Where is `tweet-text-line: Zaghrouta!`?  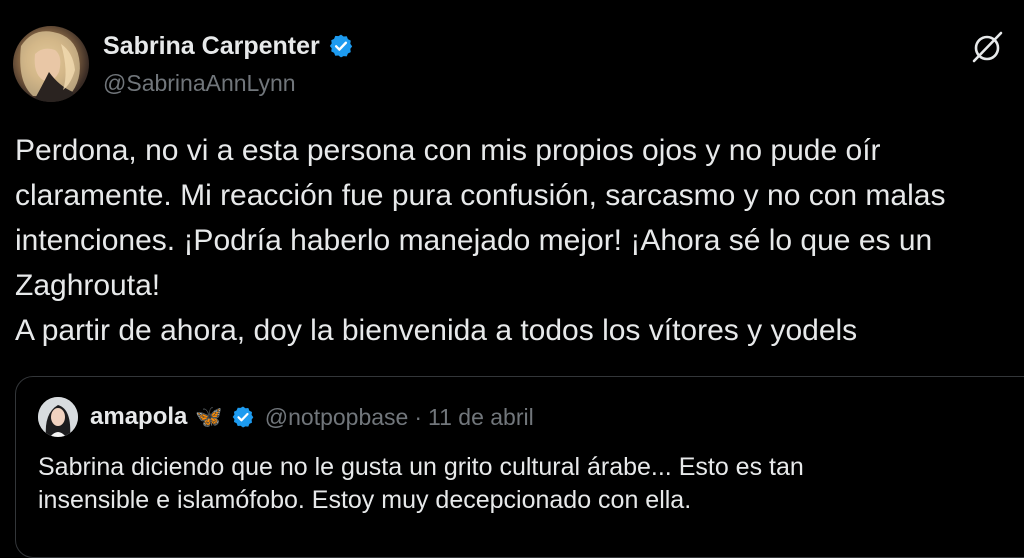
tweet-text-line: Zaghrouta! is located at coordinates (88, 285).